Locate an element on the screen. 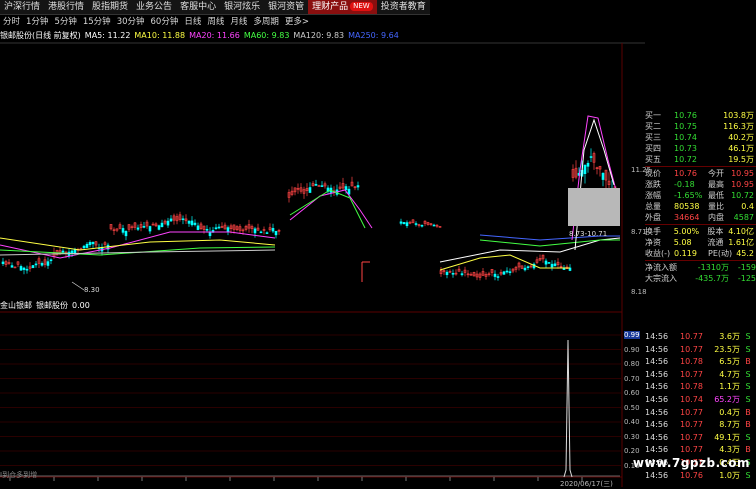 This screenshot has height=489, width=756. tick-price: 10.76 is located at coordinates (691, 475).